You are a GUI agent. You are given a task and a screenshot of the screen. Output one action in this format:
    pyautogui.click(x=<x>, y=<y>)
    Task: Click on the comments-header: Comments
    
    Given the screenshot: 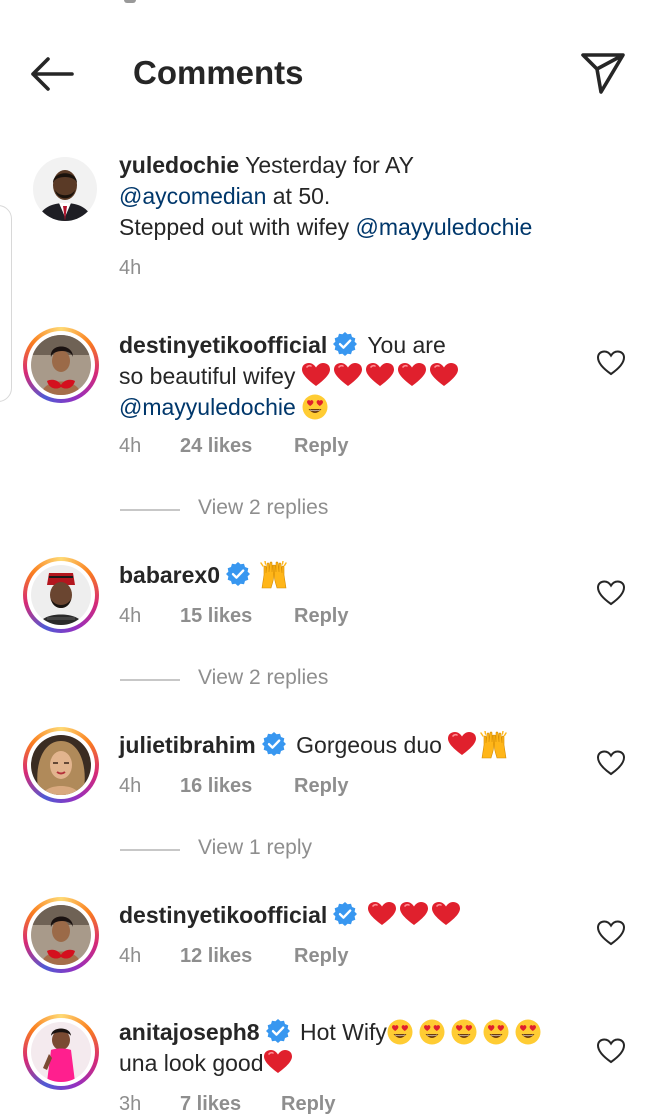 What is the action you would take?
    pyautogui.click(x=331, y=60)
    